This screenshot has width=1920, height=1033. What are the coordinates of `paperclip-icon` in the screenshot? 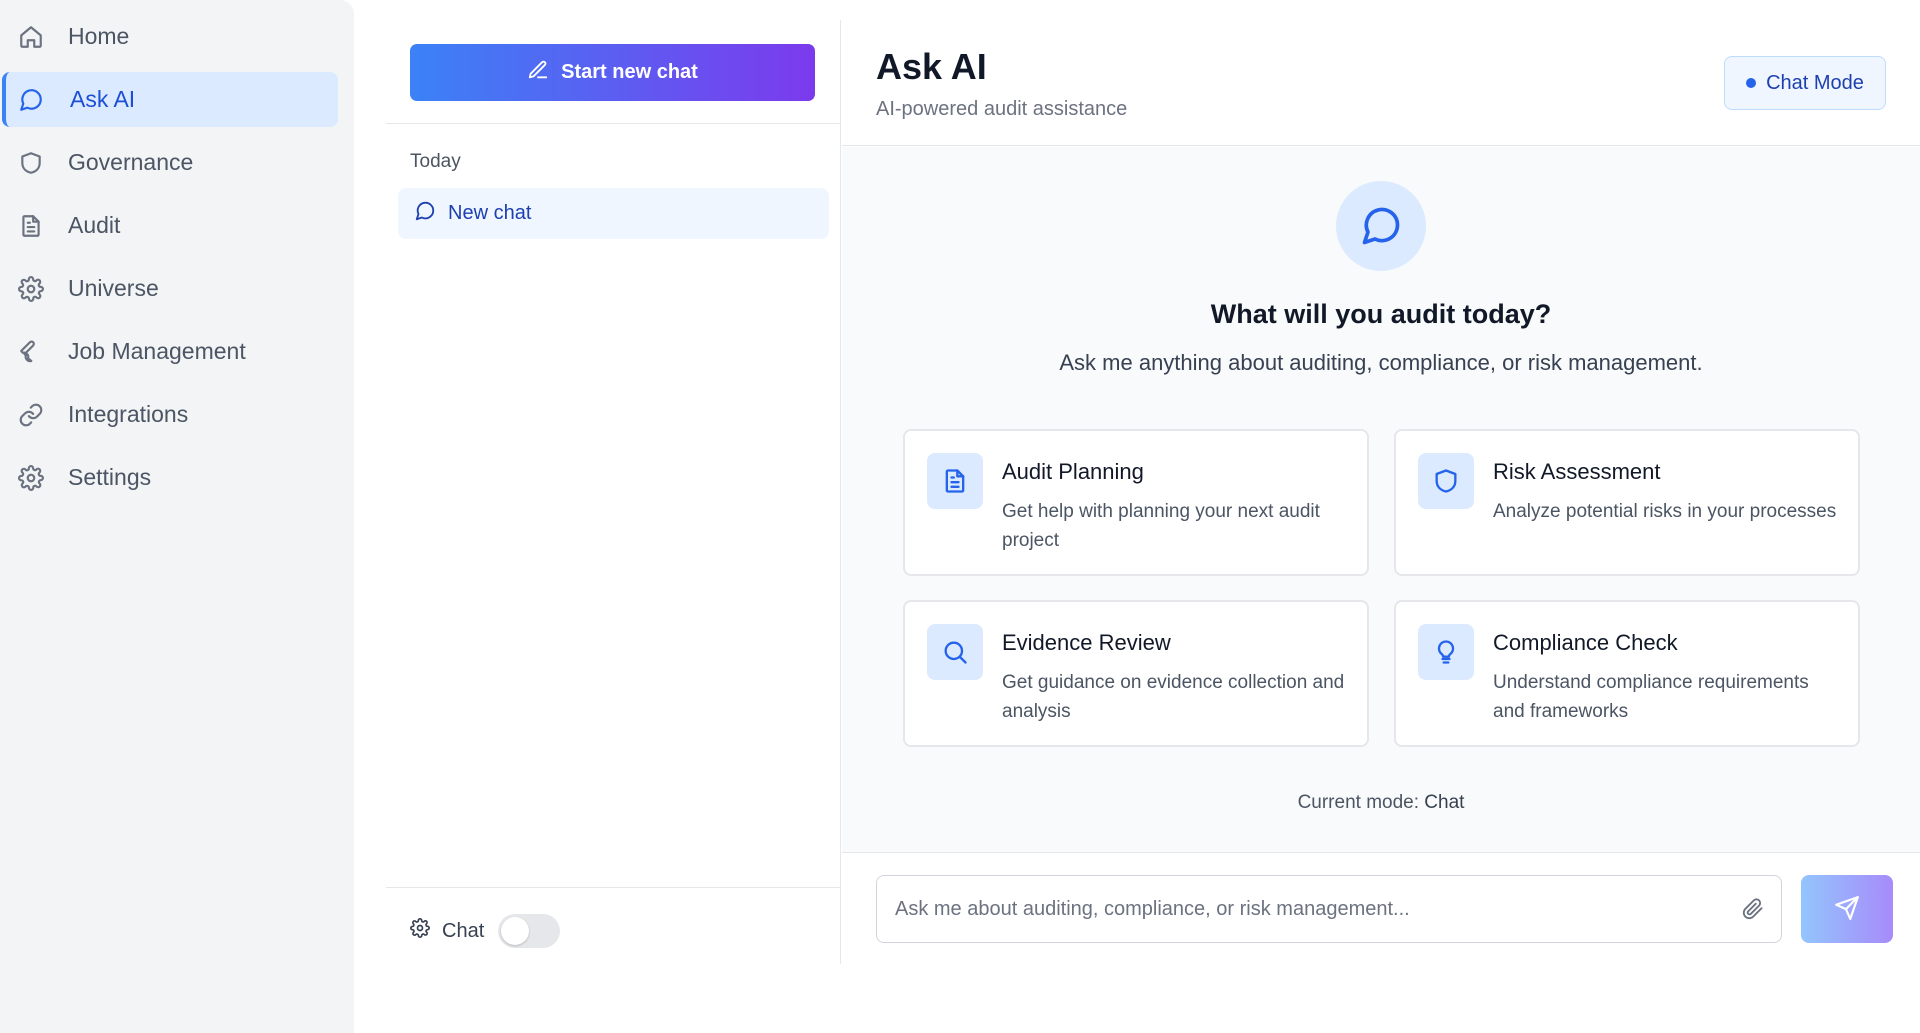 It's located at (1753, 909).